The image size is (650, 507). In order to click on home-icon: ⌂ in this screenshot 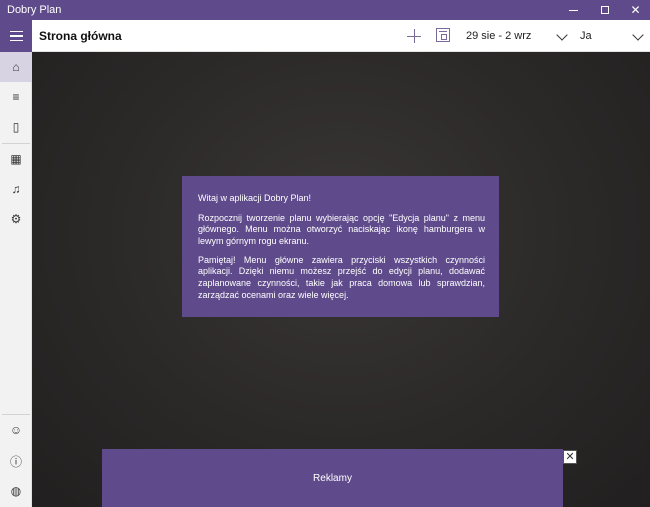, I will do `click(16, 67)`.